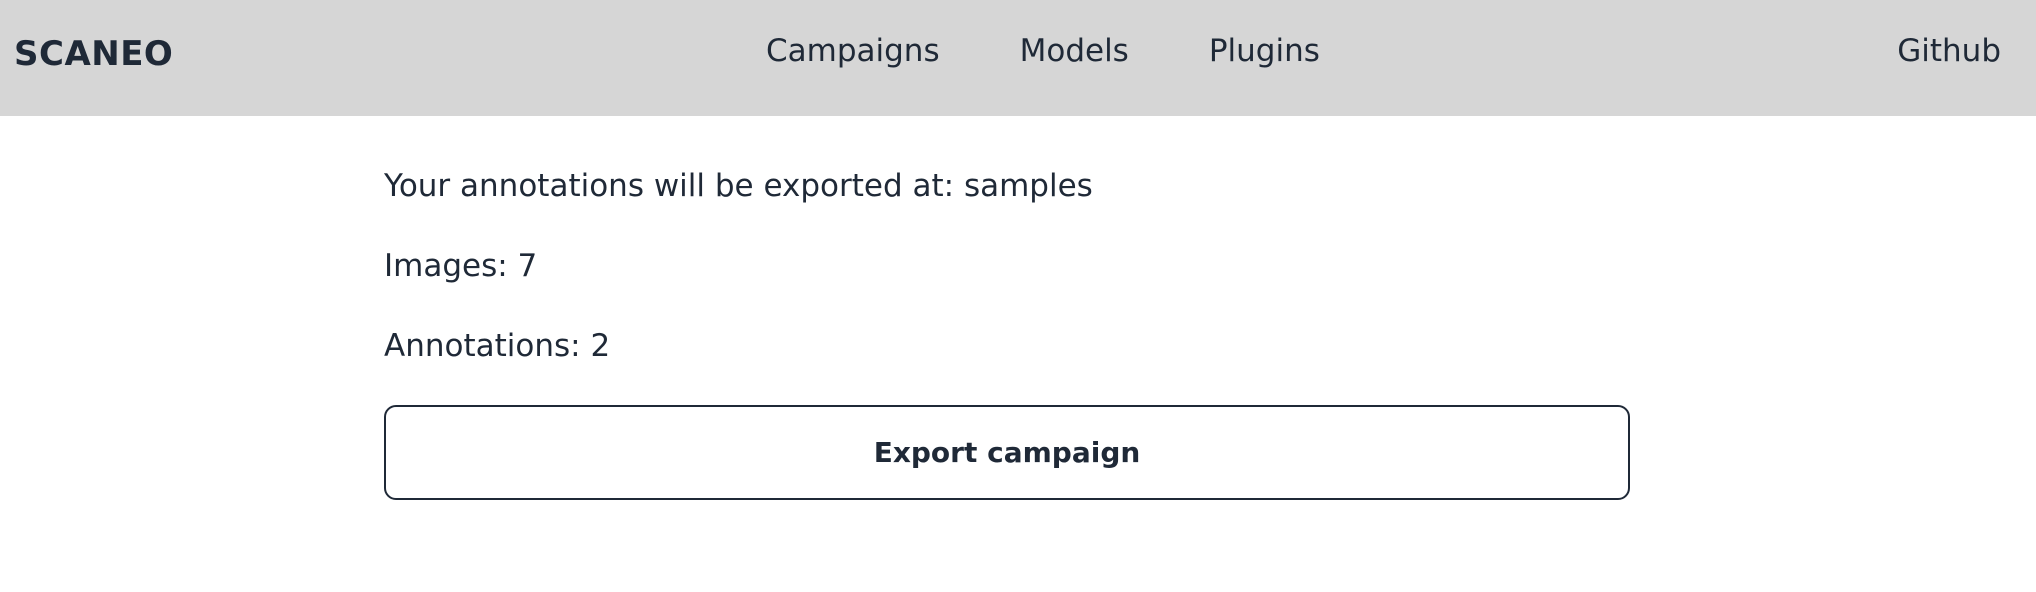 The width and height of the screenshot is (2036, 592). Describe the element at coordinates (1074, 51) in the screenshot. I see `nav-link-models: Models` at that location.